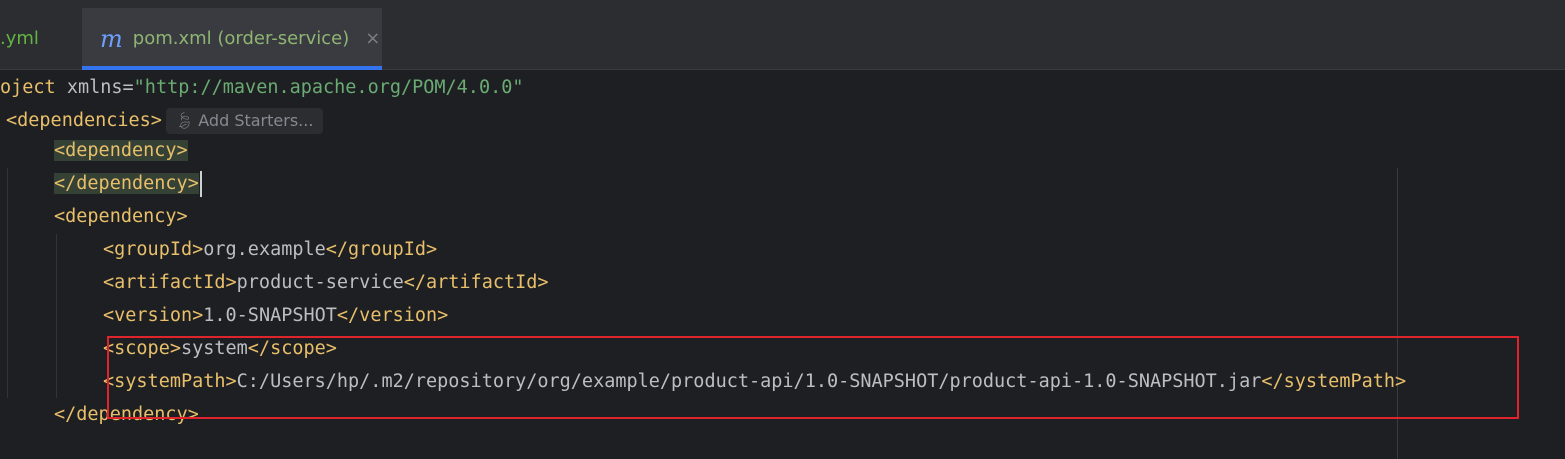 The image size is (1565, 459). Describe the element at coordinates (328, 87) in the screenshot. I see `xml-attribute-value: "http://maven.apache.org/POM/4.0.0"` at that location.